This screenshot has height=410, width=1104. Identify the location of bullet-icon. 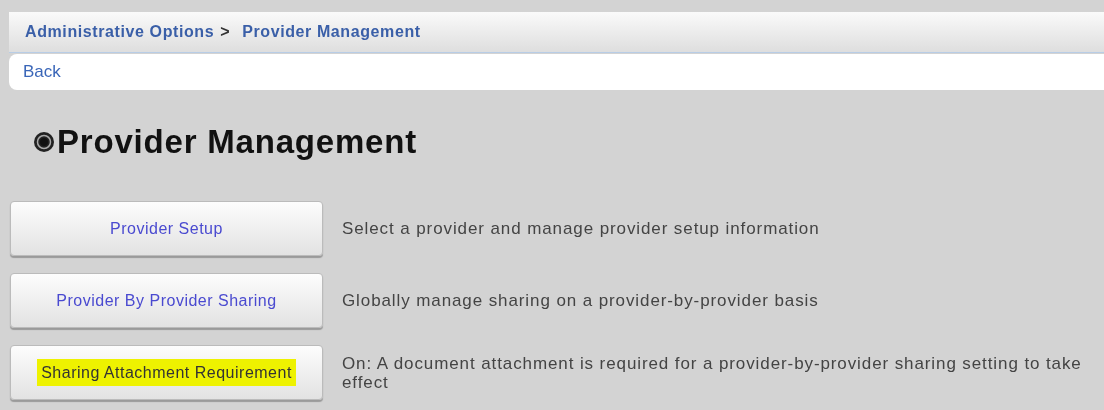
(44, 142).